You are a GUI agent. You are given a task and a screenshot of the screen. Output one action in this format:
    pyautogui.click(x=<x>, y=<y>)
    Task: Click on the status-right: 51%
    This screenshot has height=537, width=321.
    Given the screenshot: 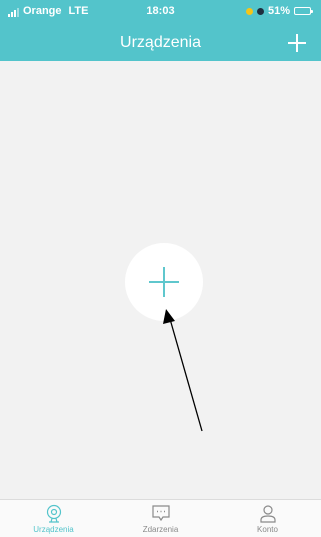 What is the action you would take?
    pyautogui.click(x=279, y=11)
    